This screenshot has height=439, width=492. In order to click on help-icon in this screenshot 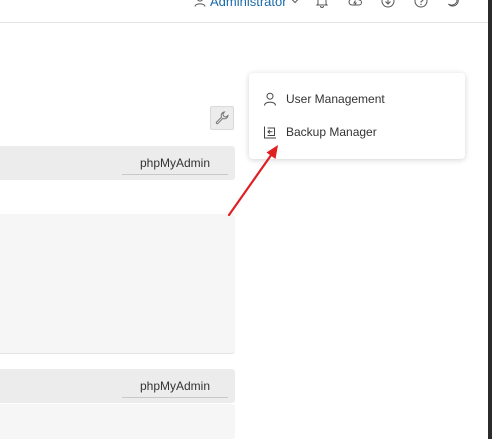, I will do `click(421, 4)`.